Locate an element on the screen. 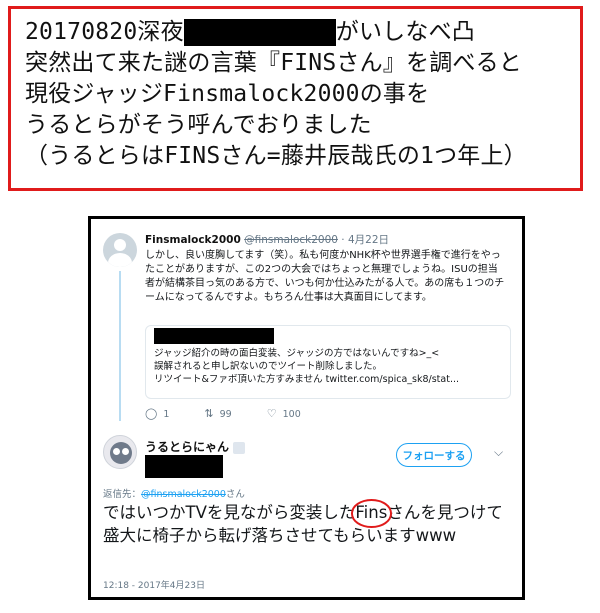 The width and height of the screenshot is (600, 613). owl-avatar-icon is located at coordinates (121, 453).